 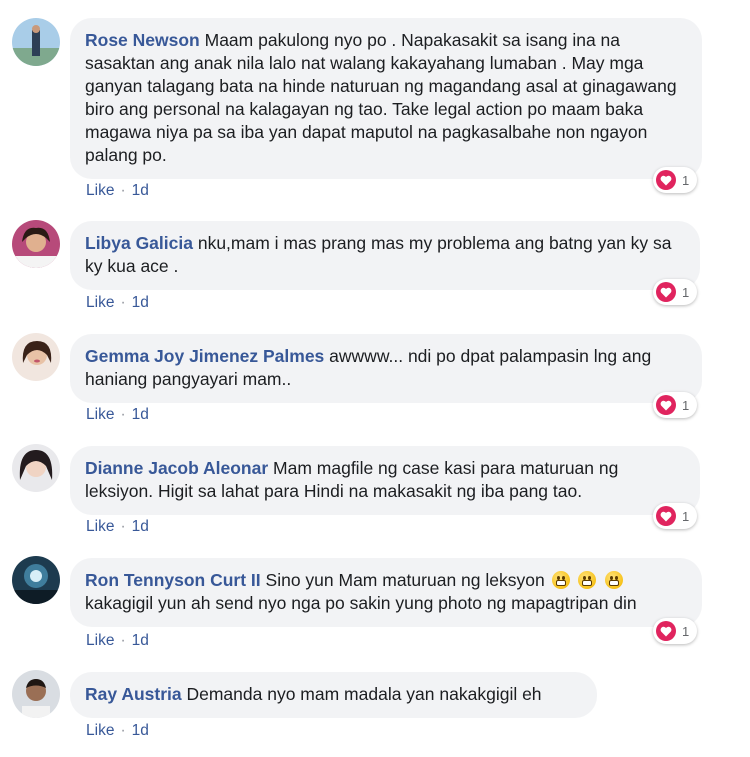 What do you see at coordinates (142, 40) in the screenshot?
I see `comment-author: Rose Newson` at bounding box center [142, 40].